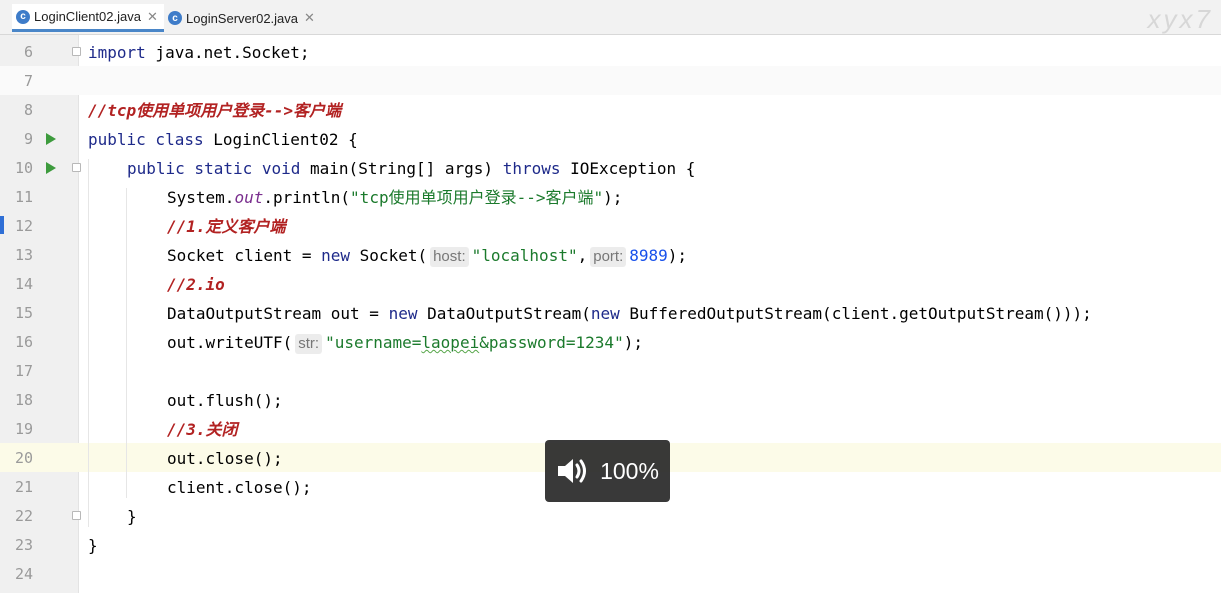 Image resolution: width=1221 pixels, height=593 pixels. What do you see at coordinates (610, 545) in the screenshot?
I see `code-line: 23 }` at bounding box center [610, 545].